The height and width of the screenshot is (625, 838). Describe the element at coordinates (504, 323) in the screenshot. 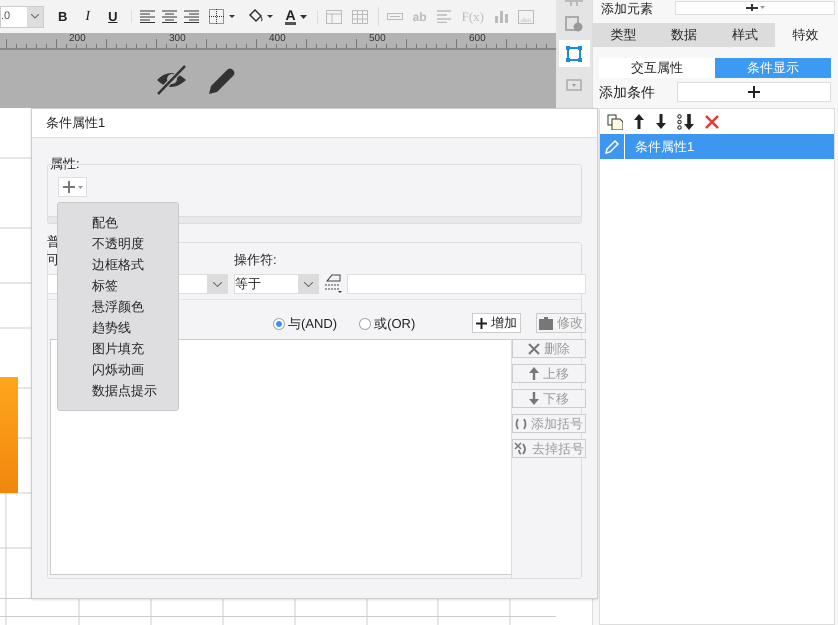

I see `label: 增加` at that location.